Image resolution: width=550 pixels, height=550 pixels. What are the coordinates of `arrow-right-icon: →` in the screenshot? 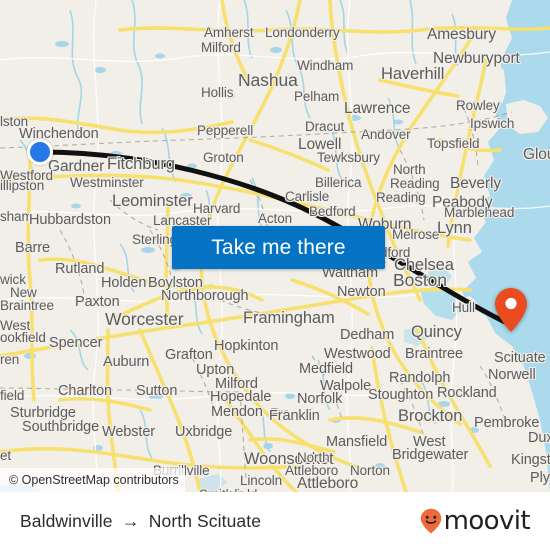 It's located at (130, 521).